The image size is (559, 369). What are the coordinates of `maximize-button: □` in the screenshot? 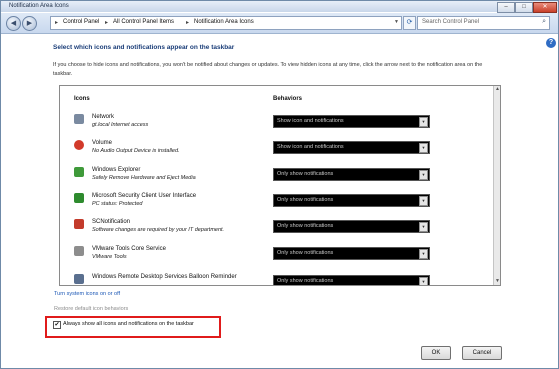 It's located at (524, 7).